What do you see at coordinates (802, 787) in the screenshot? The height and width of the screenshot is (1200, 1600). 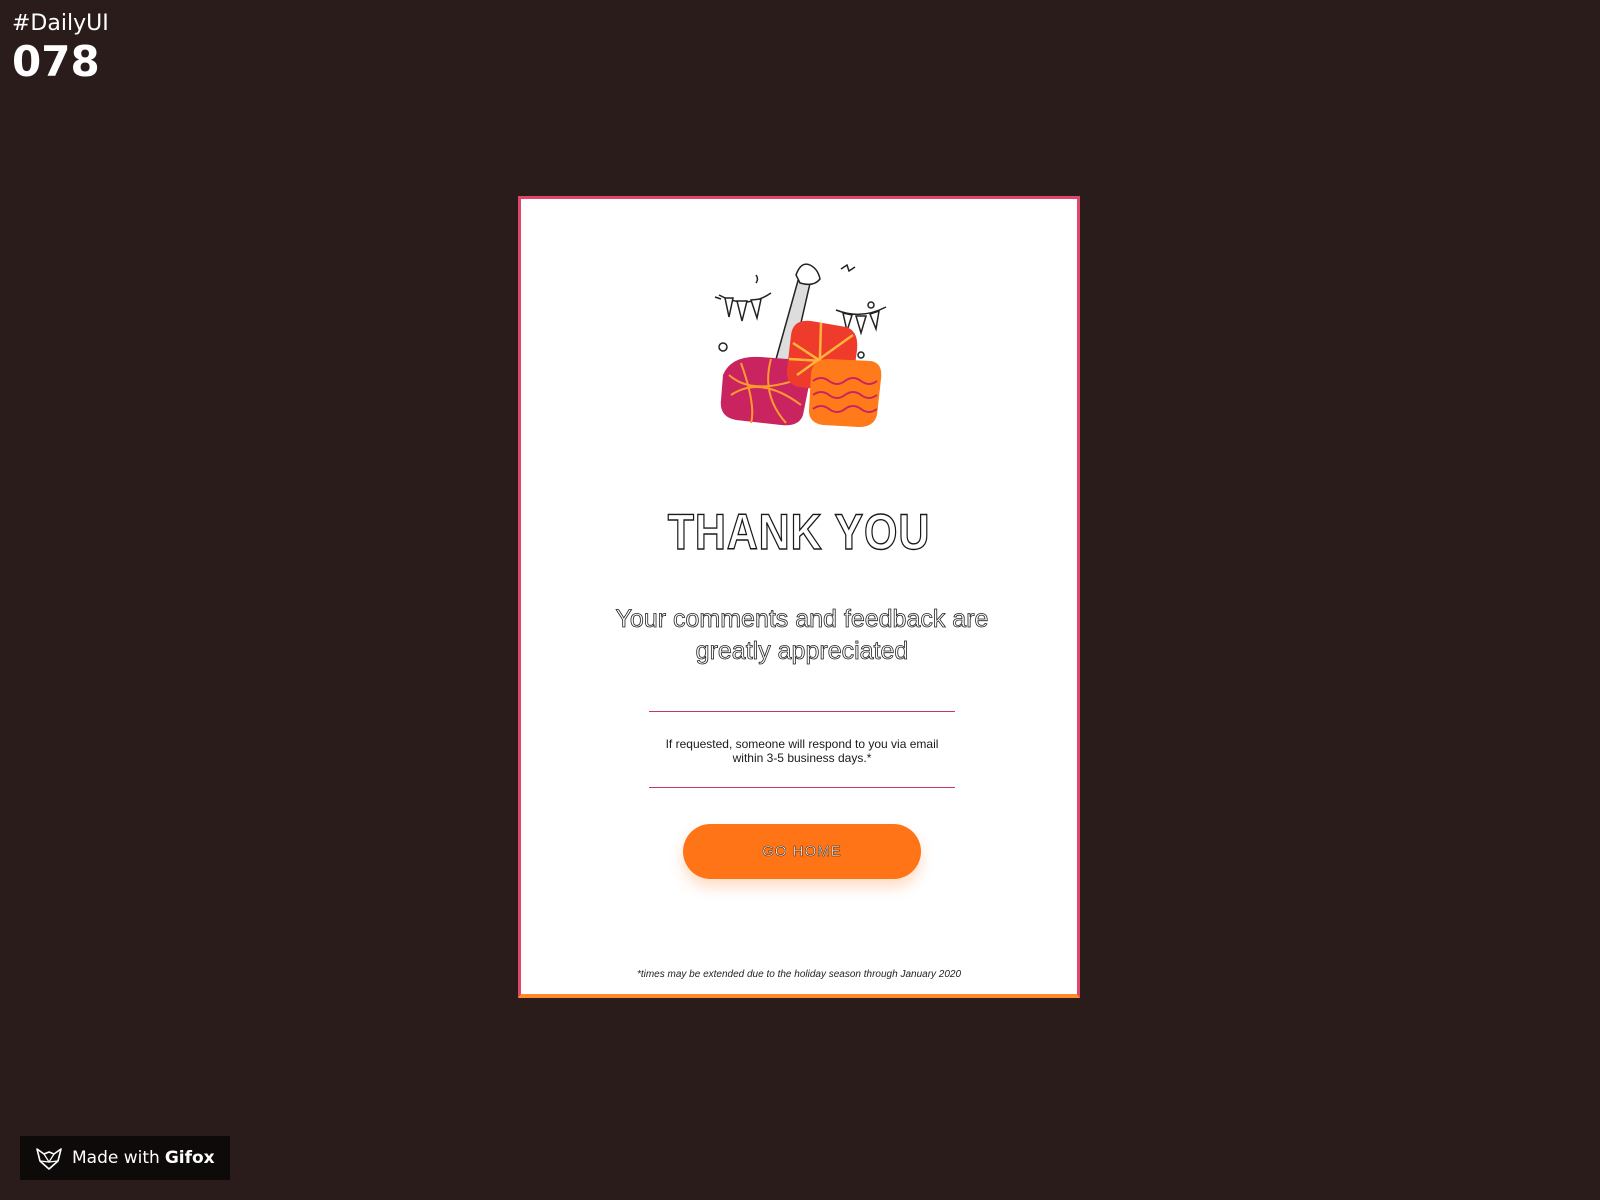 I see `divider-bottom` at bounding box center [802, 787].